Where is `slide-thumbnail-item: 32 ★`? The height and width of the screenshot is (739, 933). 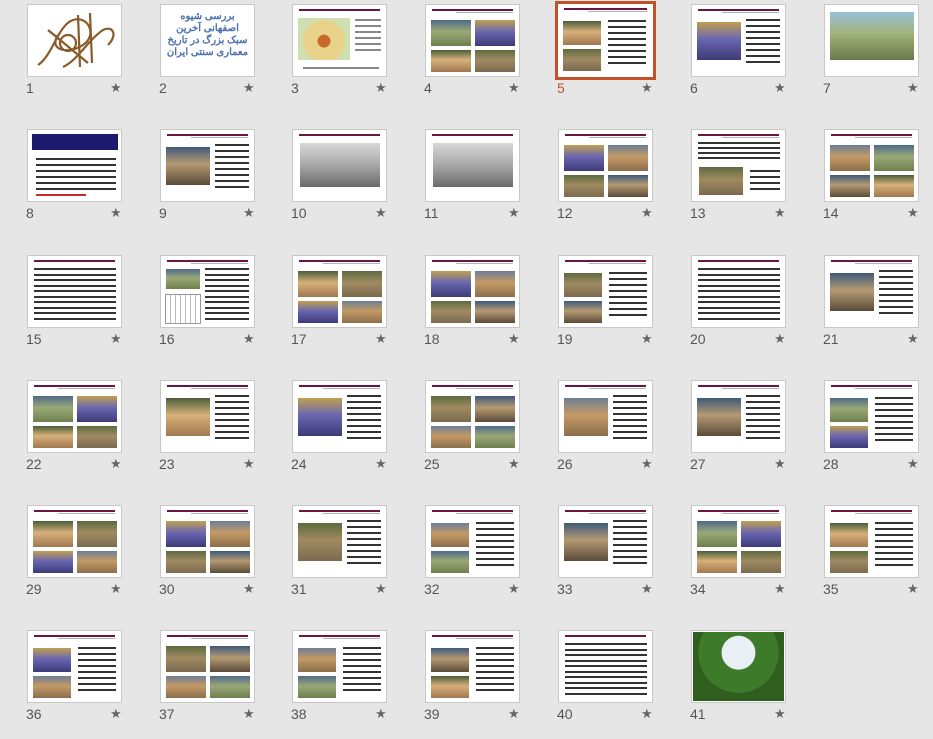
slide-thumbnail-item: 32 ★ is located at coordinates (482, 558).